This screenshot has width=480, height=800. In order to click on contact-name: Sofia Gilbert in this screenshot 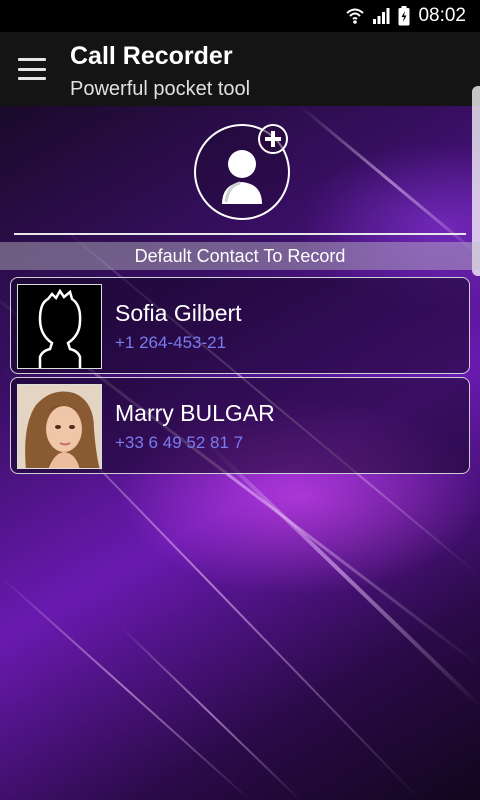, I will do `click(178, 313)`.